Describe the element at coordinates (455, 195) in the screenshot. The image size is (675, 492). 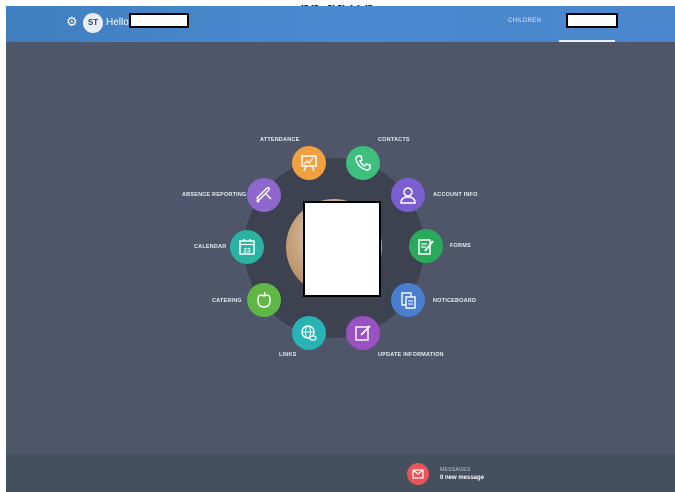
I see `account-info-label: ACCOUNT INFO` at that location.